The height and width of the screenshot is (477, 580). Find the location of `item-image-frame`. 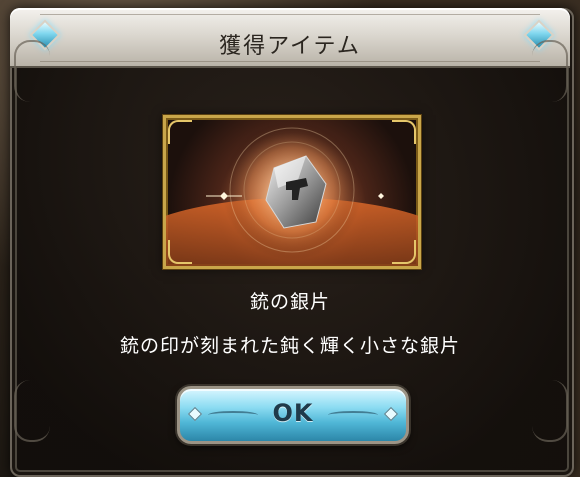

item-image-frame is located at coordinates (292, 192).